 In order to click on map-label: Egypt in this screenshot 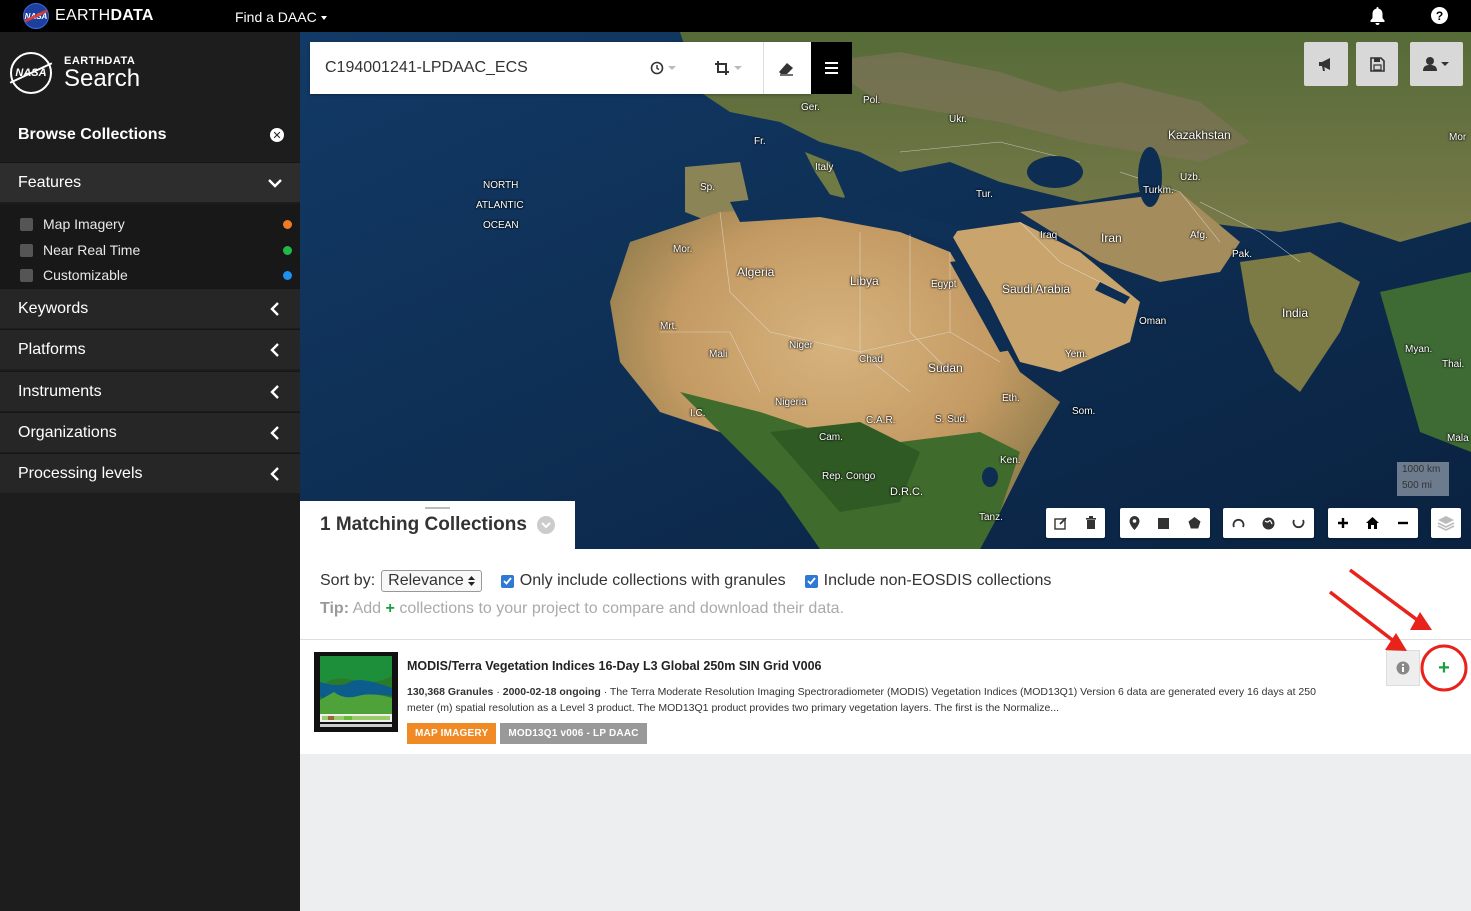, I will do `click(944, 284)`.